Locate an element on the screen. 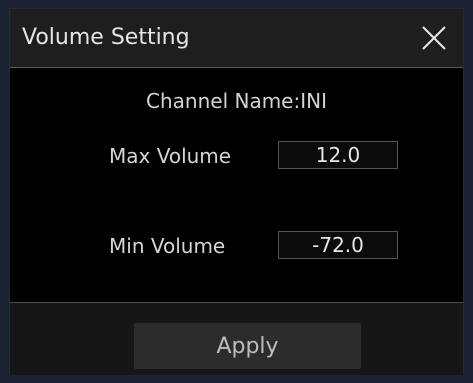 Image resolution: width=473 pixels, height=383 pixels. min-volume-input is located at coordinates (338, 245).